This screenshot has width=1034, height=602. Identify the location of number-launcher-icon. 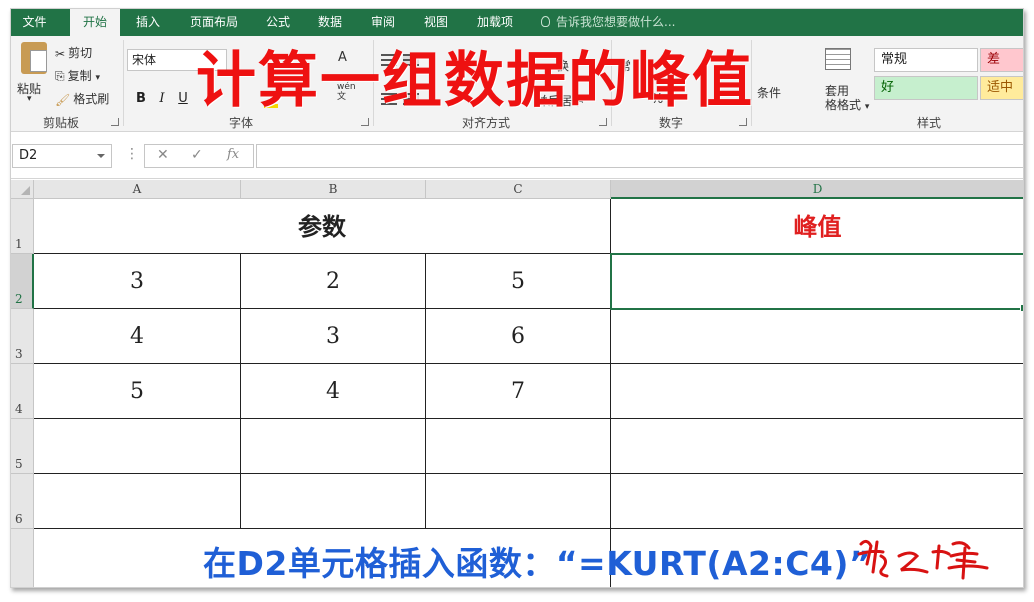
(743, 122).